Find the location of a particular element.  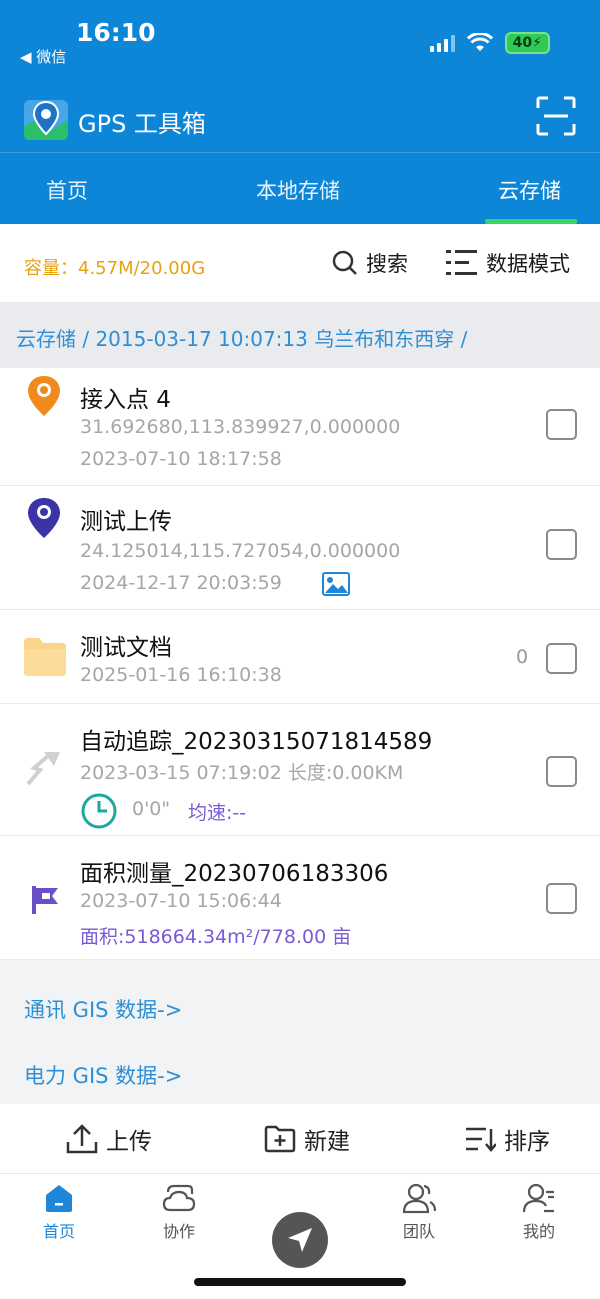

profile-icon is located at coordinates (538, 1198).